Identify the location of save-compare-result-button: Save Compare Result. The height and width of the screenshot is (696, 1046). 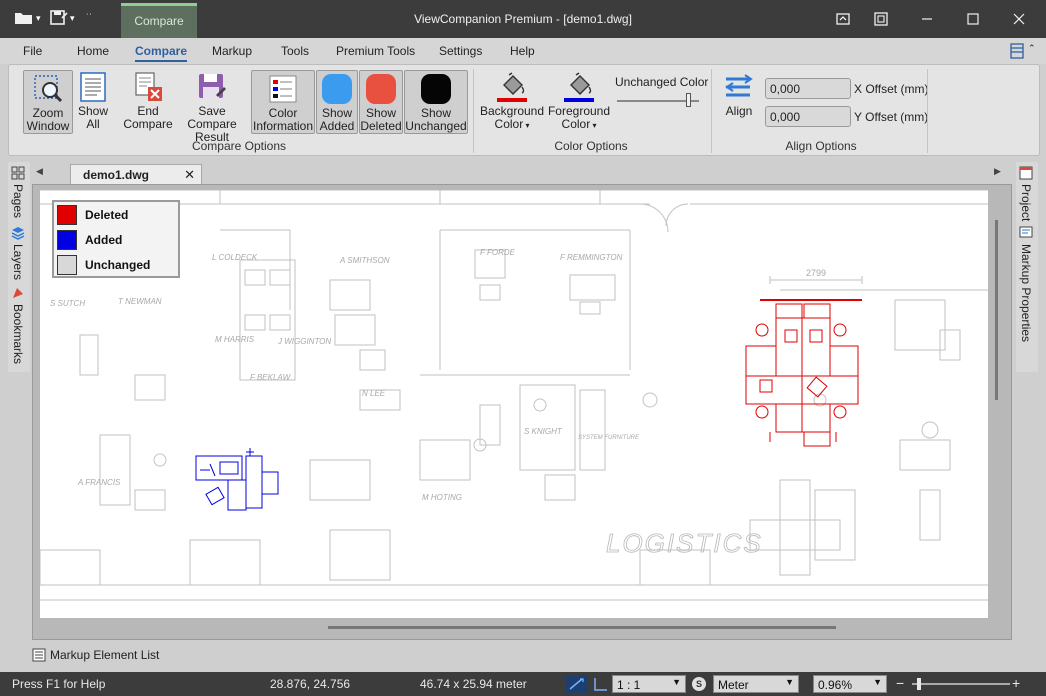
(212, 107).